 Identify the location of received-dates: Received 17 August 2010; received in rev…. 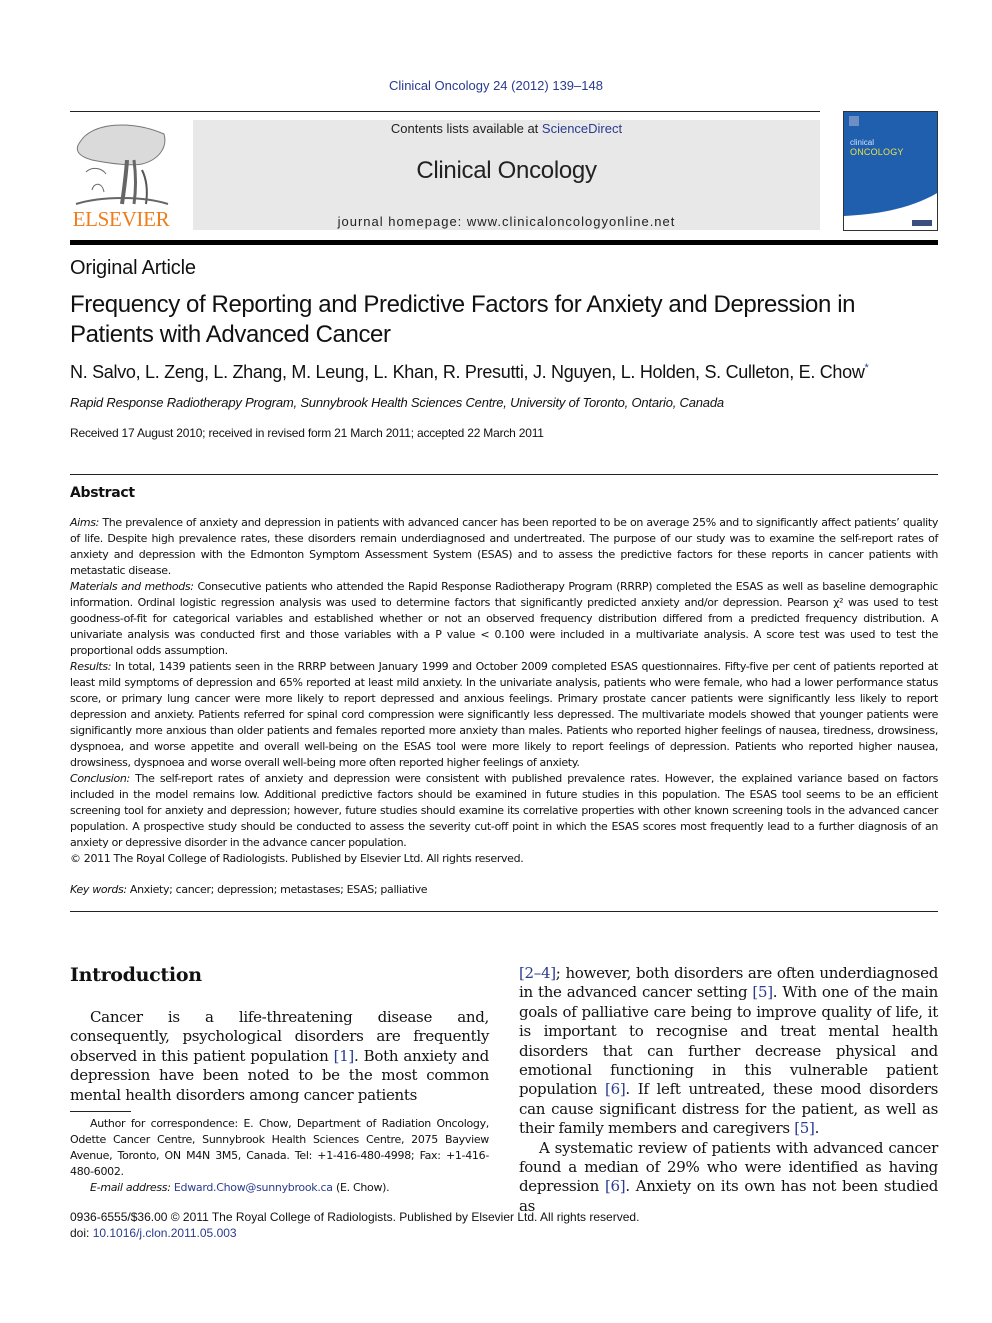
(307, 433).